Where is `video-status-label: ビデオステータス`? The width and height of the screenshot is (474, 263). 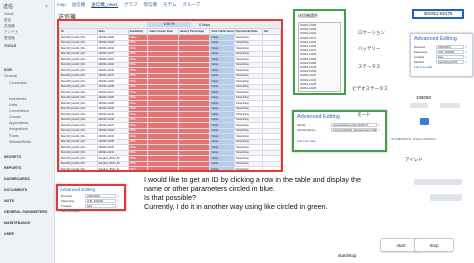
video-status-label: ビデオステータス is located at coordinates (370, 88).